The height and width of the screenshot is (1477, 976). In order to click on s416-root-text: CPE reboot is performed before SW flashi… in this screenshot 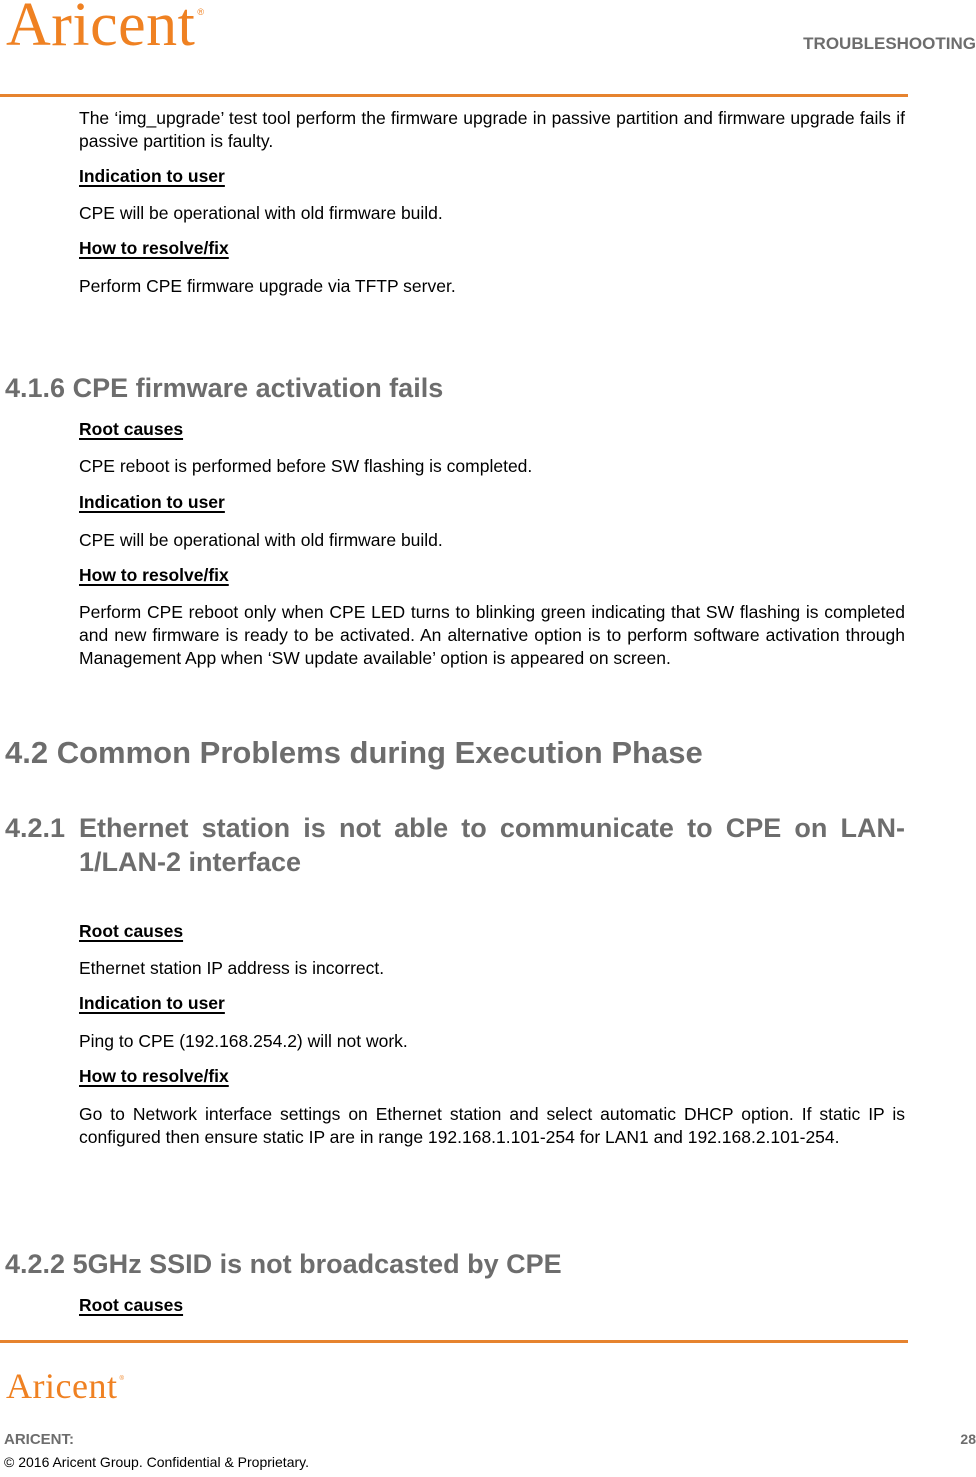, I will do `click(306, 466)`.